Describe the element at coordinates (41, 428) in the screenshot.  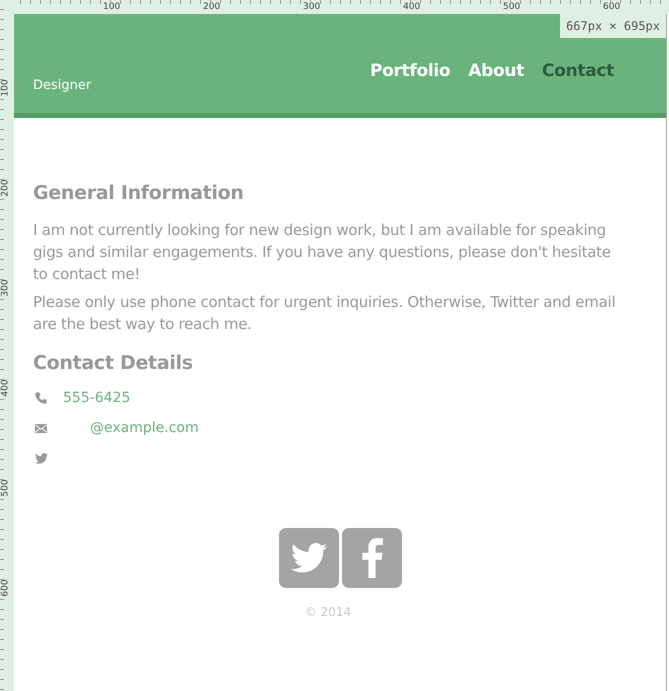
I see `envelope-icon` at that location.